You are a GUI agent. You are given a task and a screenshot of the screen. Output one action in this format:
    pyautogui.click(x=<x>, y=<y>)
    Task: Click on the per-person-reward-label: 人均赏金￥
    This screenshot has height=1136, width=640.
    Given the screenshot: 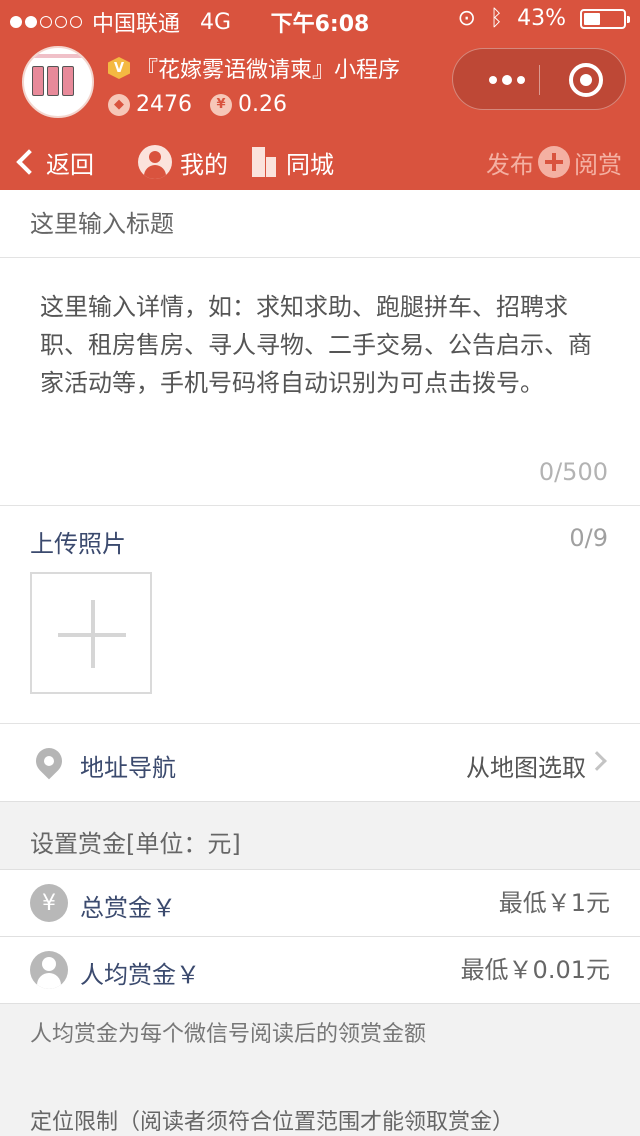 What is the action you would take?
    pyautogui.click(x=140, y=975)
    